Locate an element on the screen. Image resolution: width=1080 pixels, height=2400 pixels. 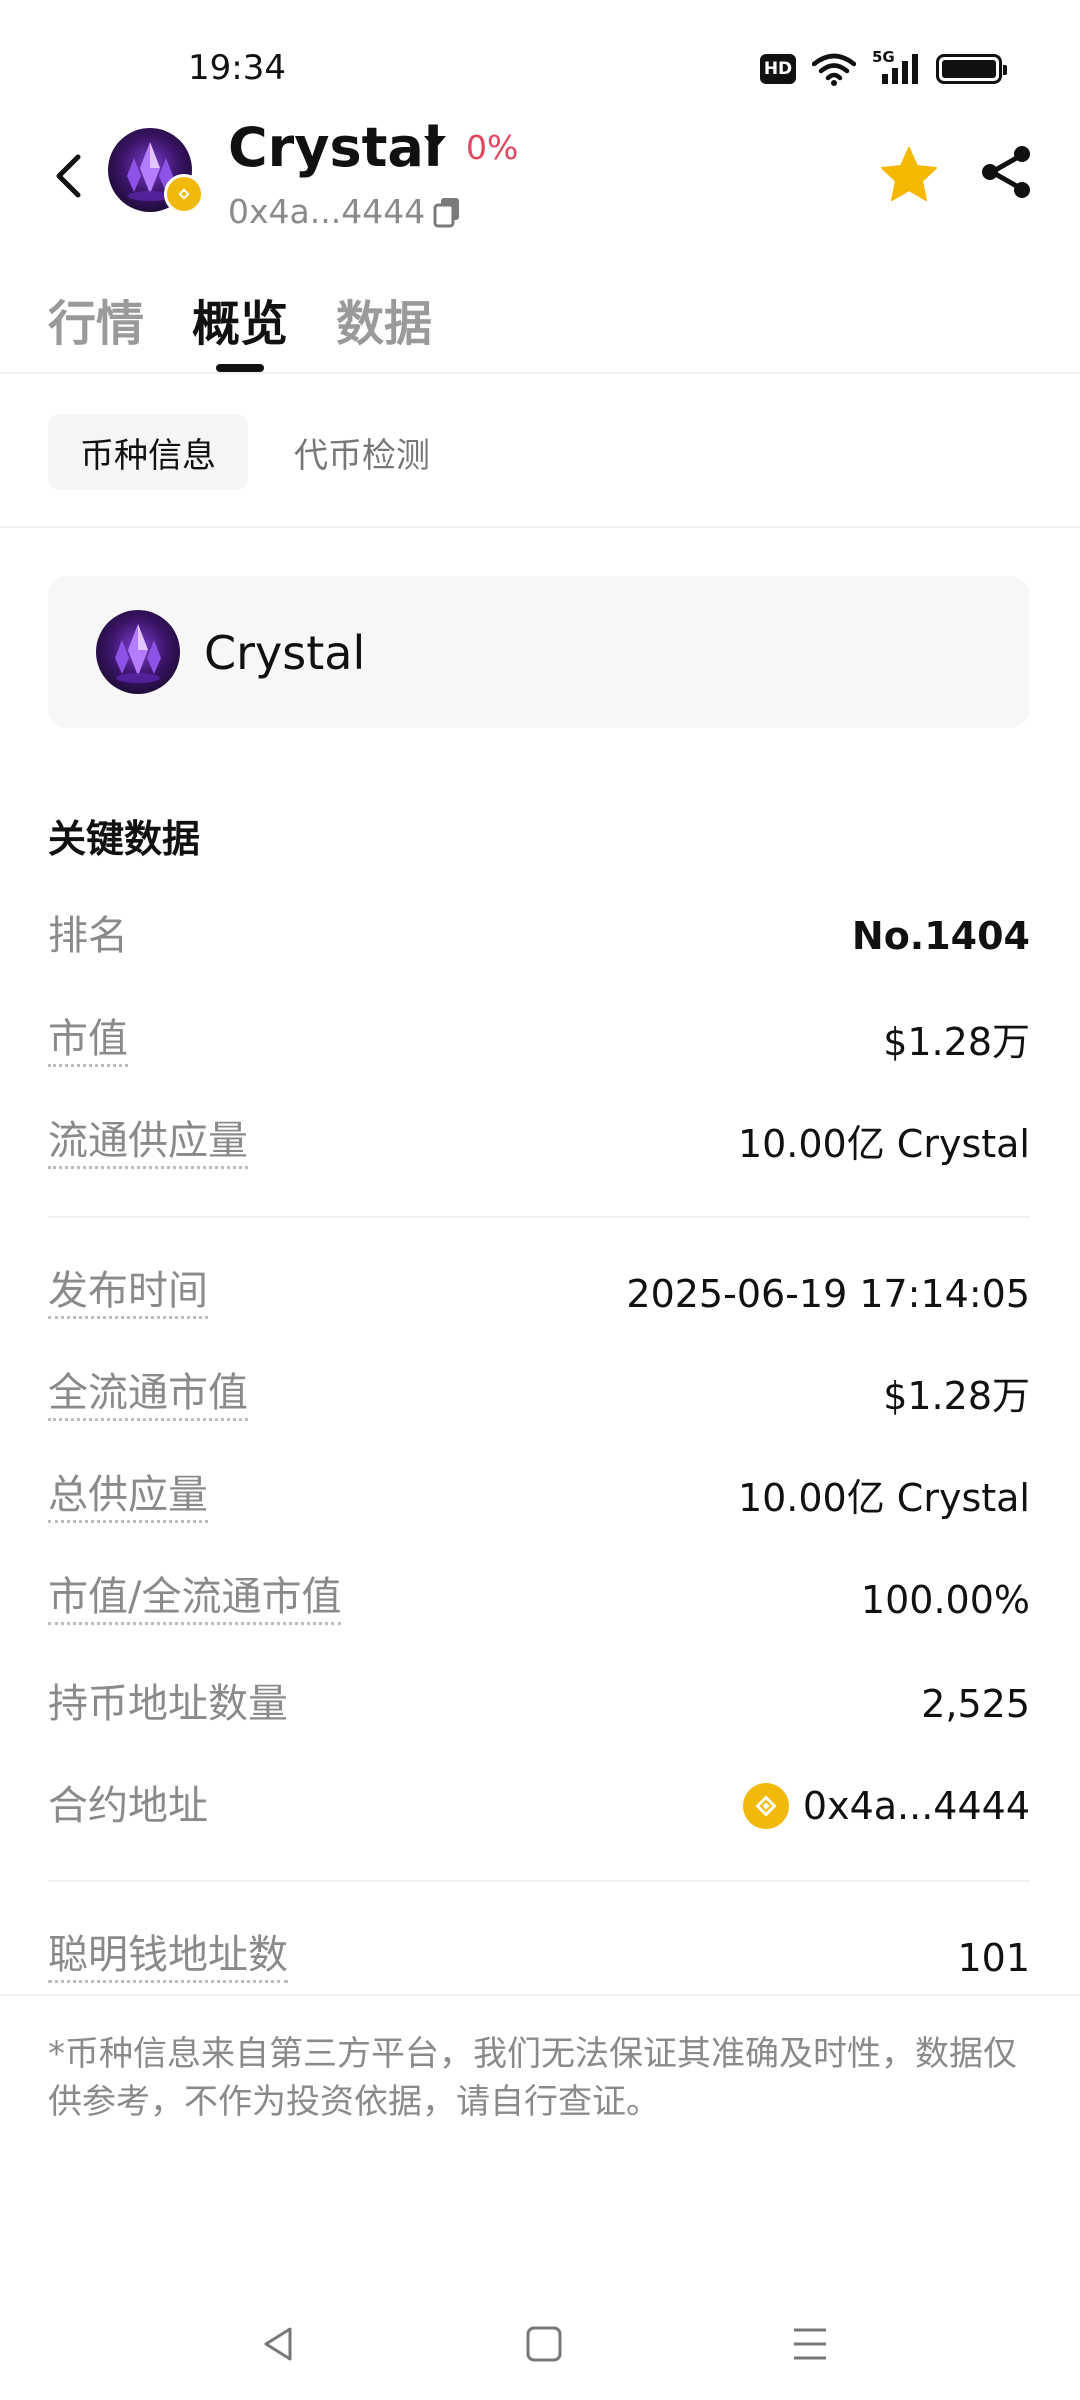
nav-back-button is located at coordinates (278, 2344).